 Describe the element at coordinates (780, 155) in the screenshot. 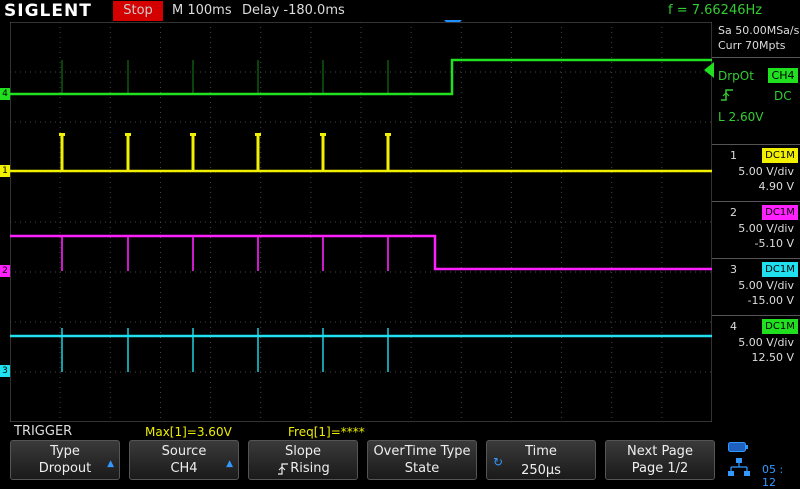

I see `channel-1-coupling: DC1M` at that location.